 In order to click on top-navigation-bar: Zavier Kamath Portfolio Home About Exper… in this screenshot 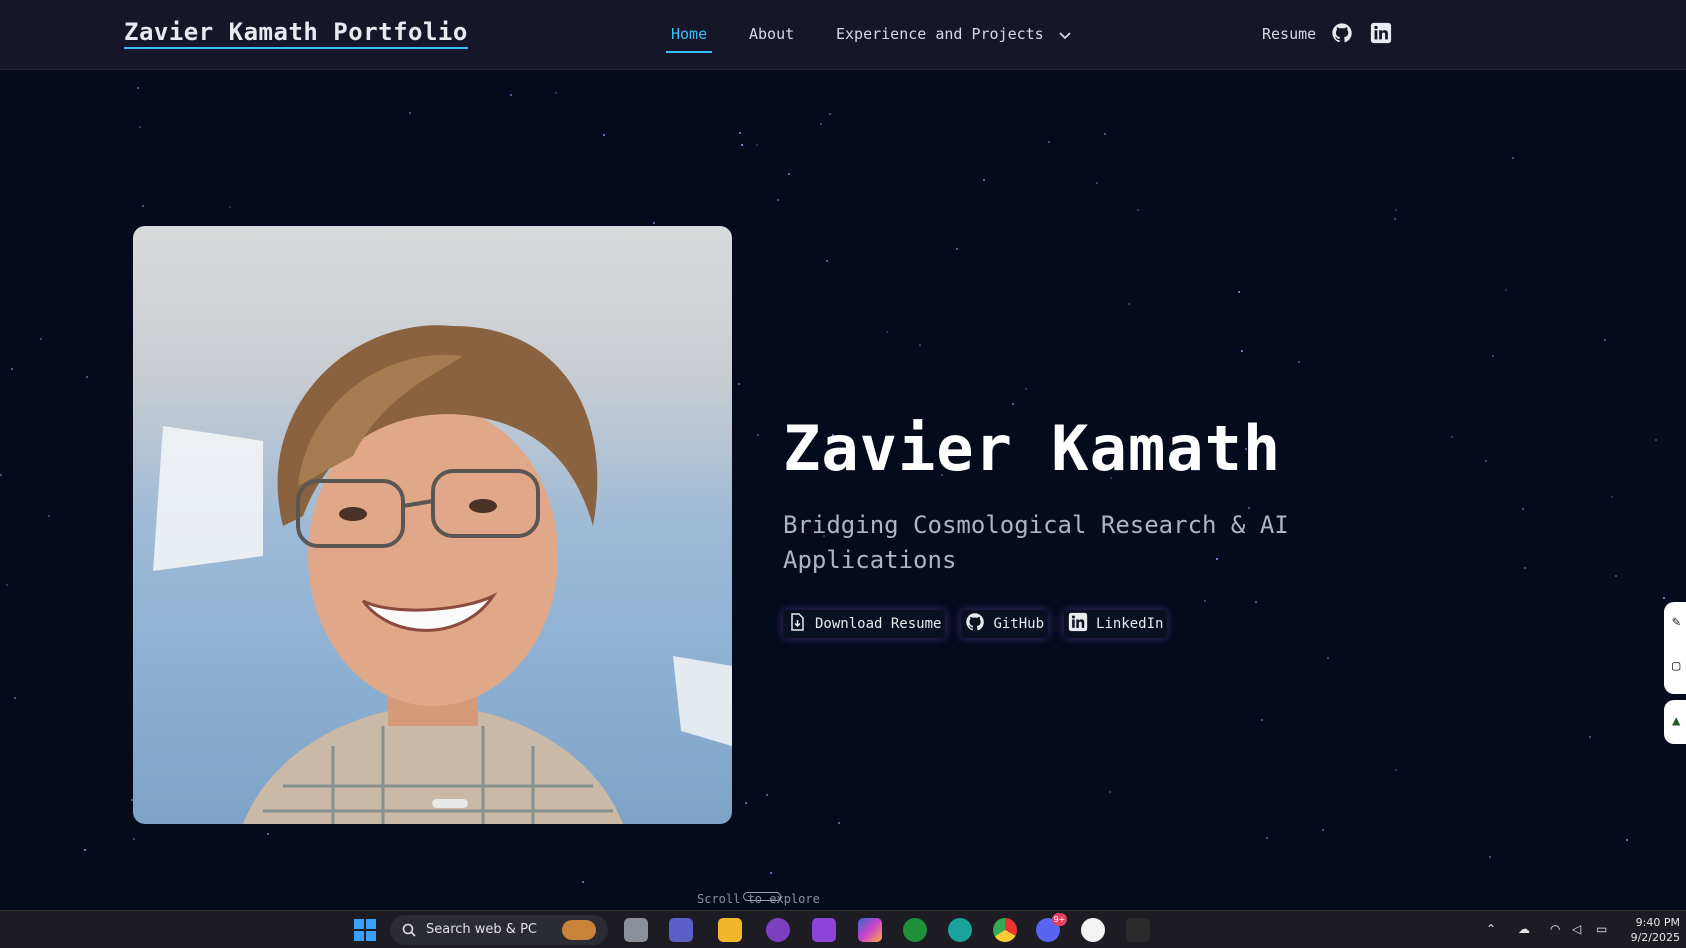, I will do `click(843, 35)`.